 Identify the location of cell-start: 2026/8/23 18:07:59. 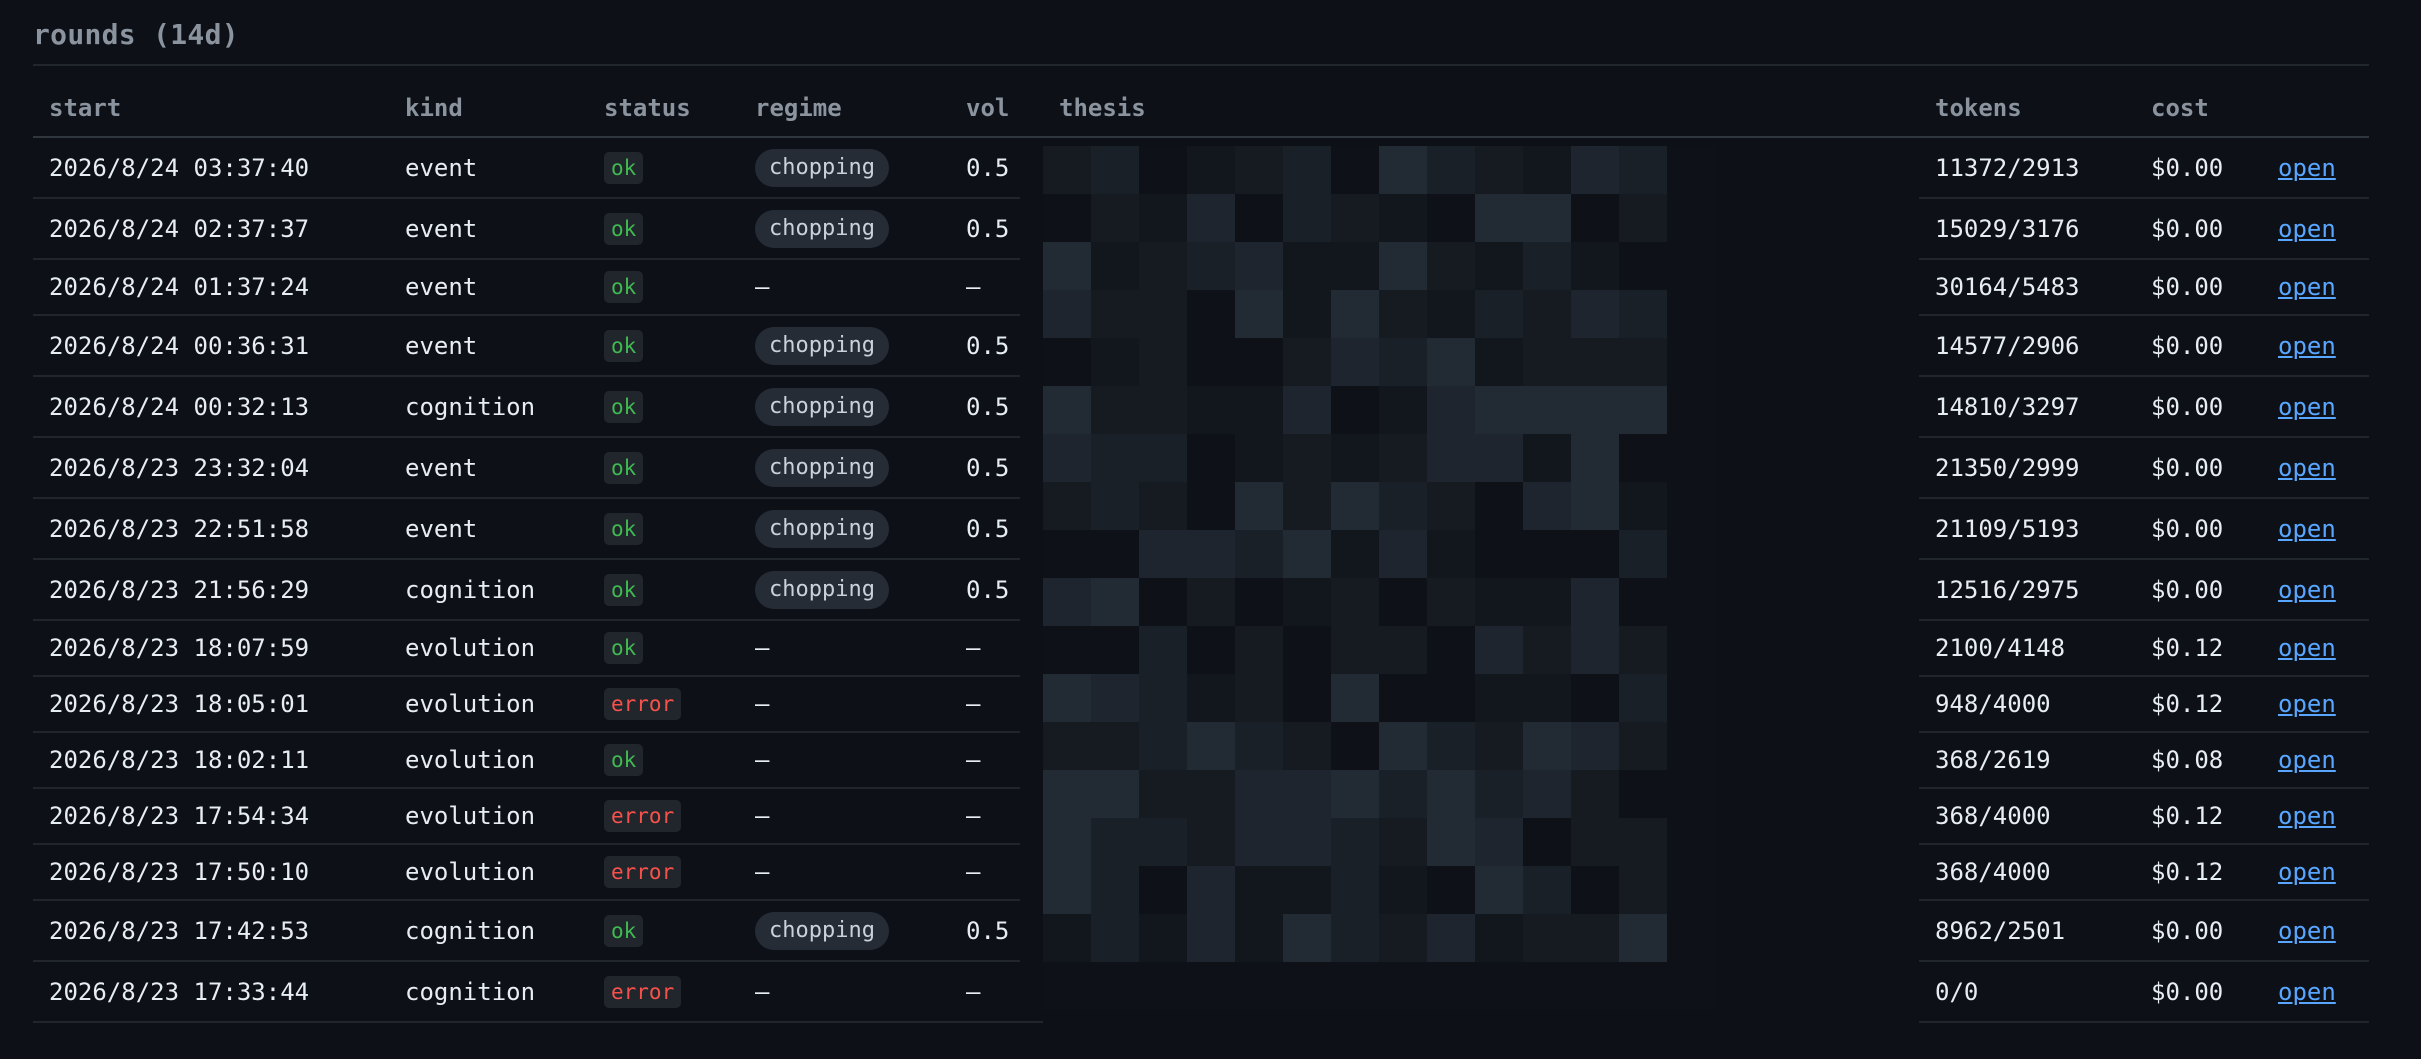
(211, 648).